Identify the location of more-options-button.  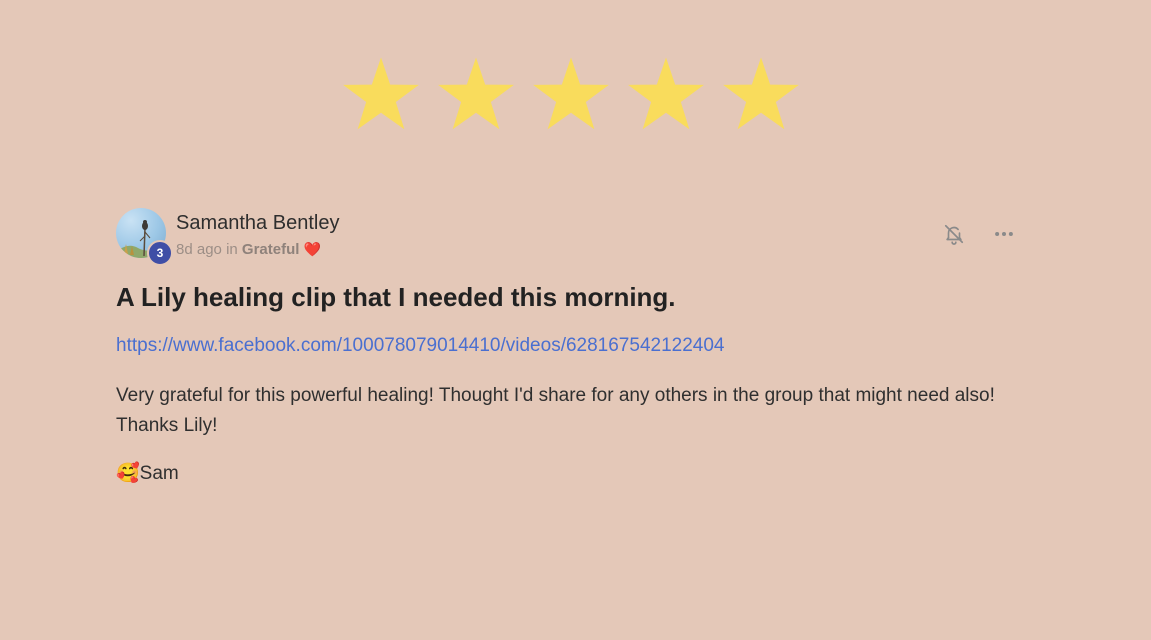
(1004, 234).